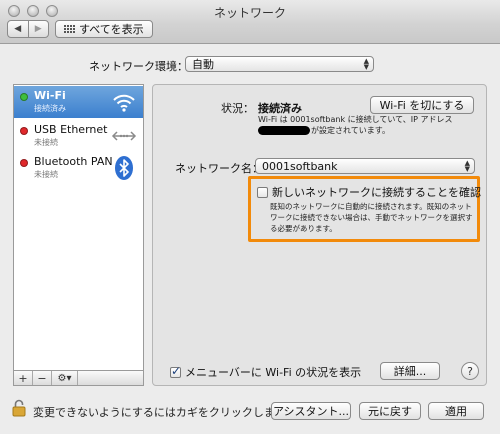  What do you see at coordinates (124, 136) in the screenshot?
I see `ethernet-icon` at bounding box center [124, 136].